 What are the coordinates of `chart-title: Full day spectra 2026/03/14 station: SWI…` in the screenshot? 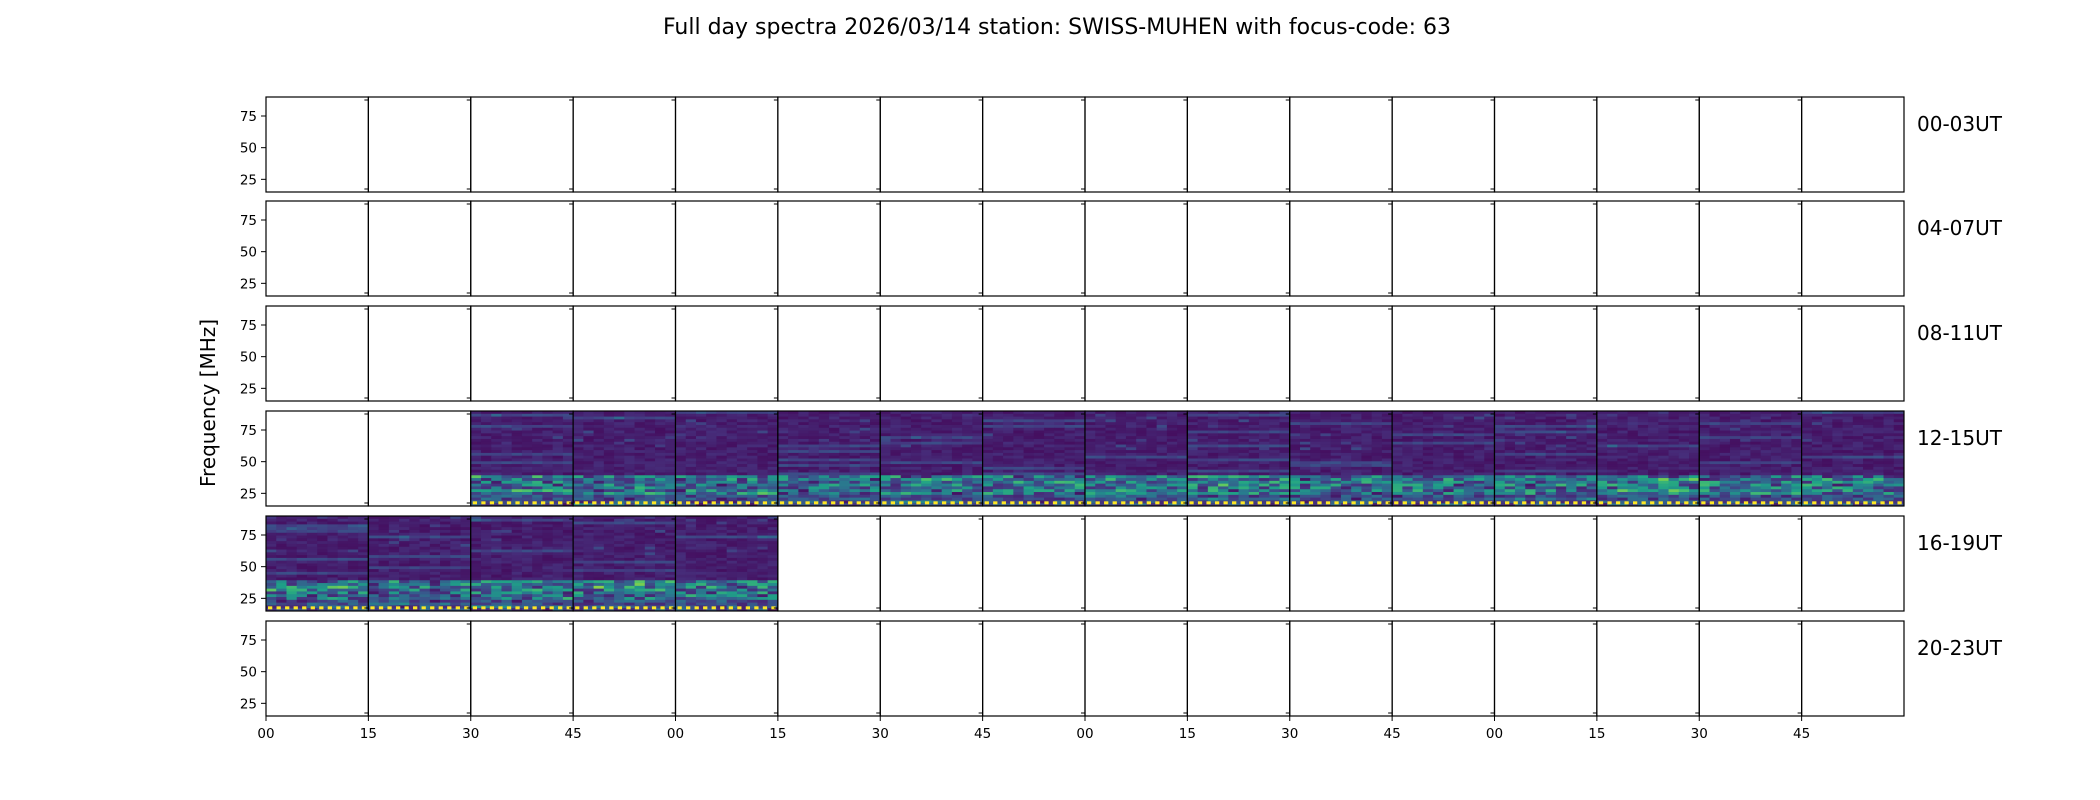 It's located at (1057, 27).